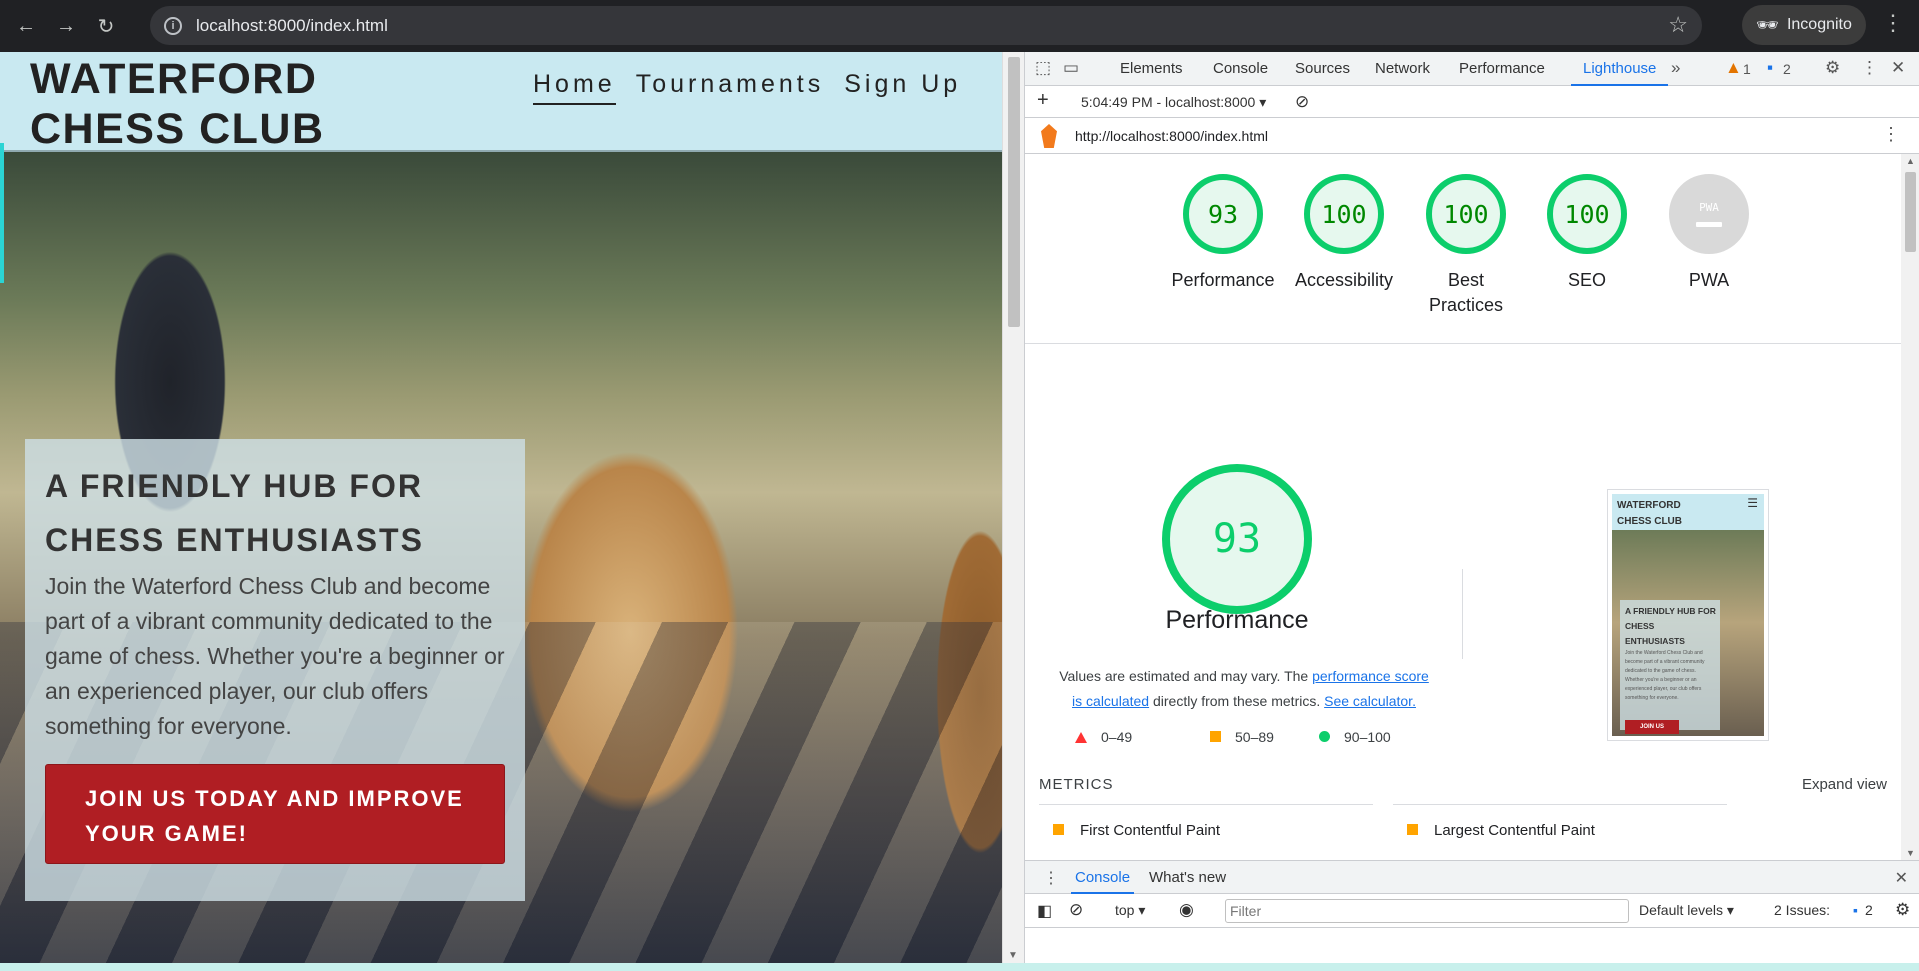  Describe the element at coordinates (1302, 102) in the screenshot. I see `clear-report-icon: ⊘` at that location.